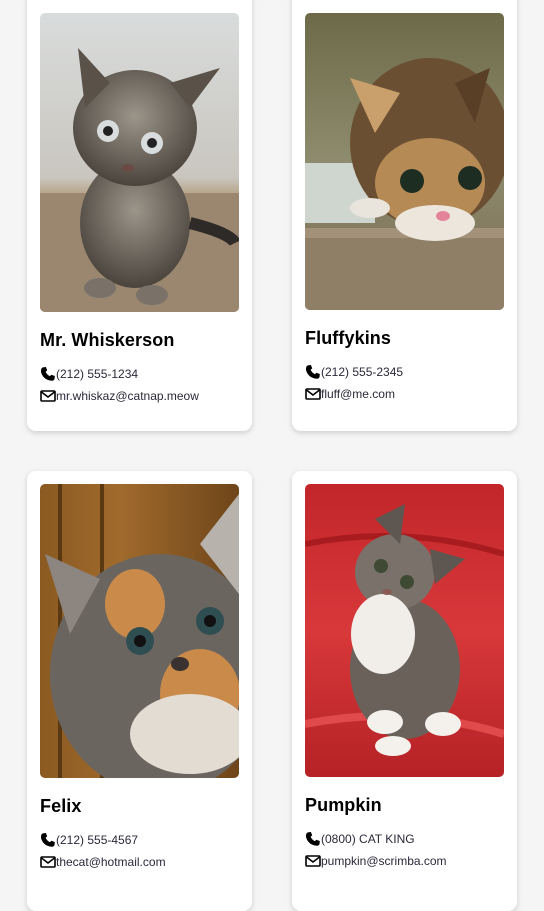 This screenshot has height=911, width=544. What do you see at coordinates (368, 838) in the screenshot?
I see `phone-number: (0800) CAT KING` at bounding box center [368, 838].